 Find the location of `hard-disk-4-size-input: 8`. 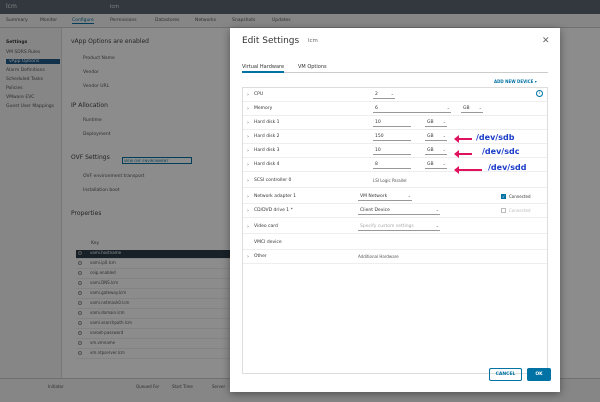

hard-disk-4-size-input: 8 is located at coordinates (392, 164).